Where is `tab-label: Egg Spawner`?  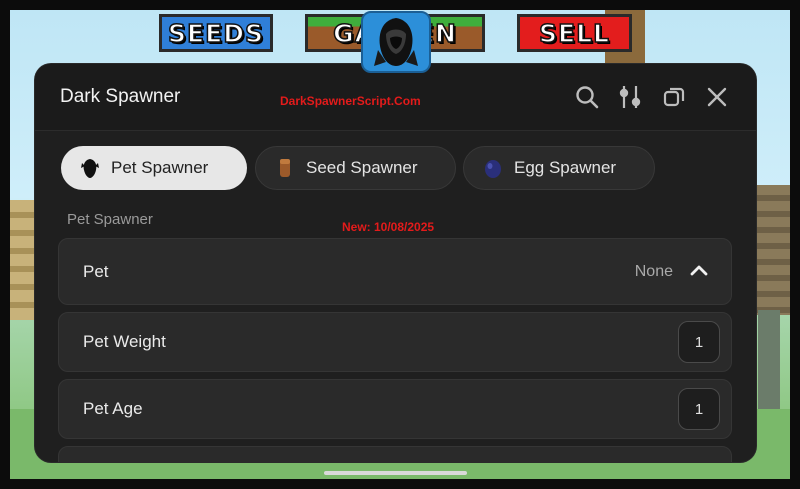
tab-label: Egg Spawner is located at coordinates (565, 167).